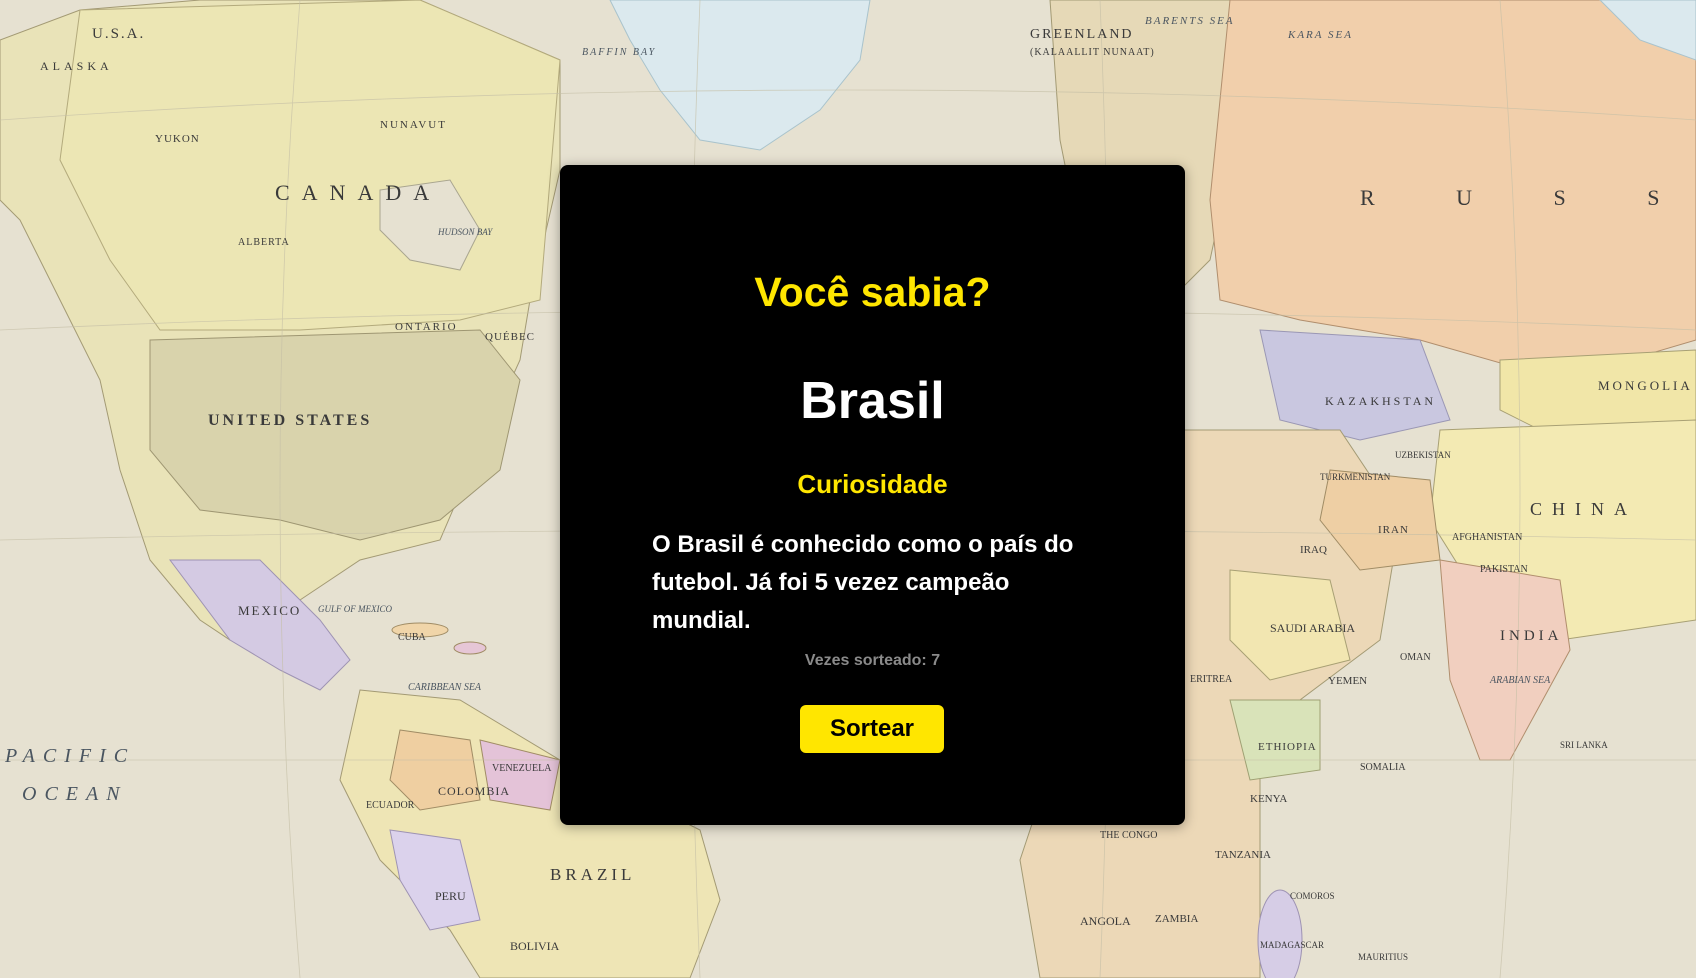 Image resolution: width=1696 pixels, height=978 pixels. What do you see at coordinates (118, 34) in the screenshot?
I see `map-label-usa-top: U.S.A.` at bounding box center [118, 34].